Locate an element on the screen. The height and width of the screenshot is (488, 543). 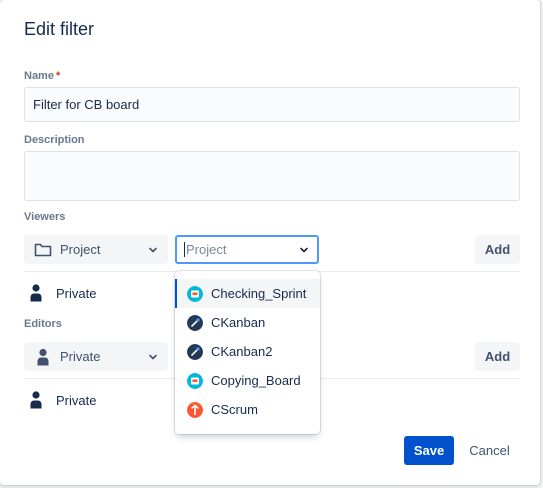
name-label: Name * is located at coordinates (42, 76).